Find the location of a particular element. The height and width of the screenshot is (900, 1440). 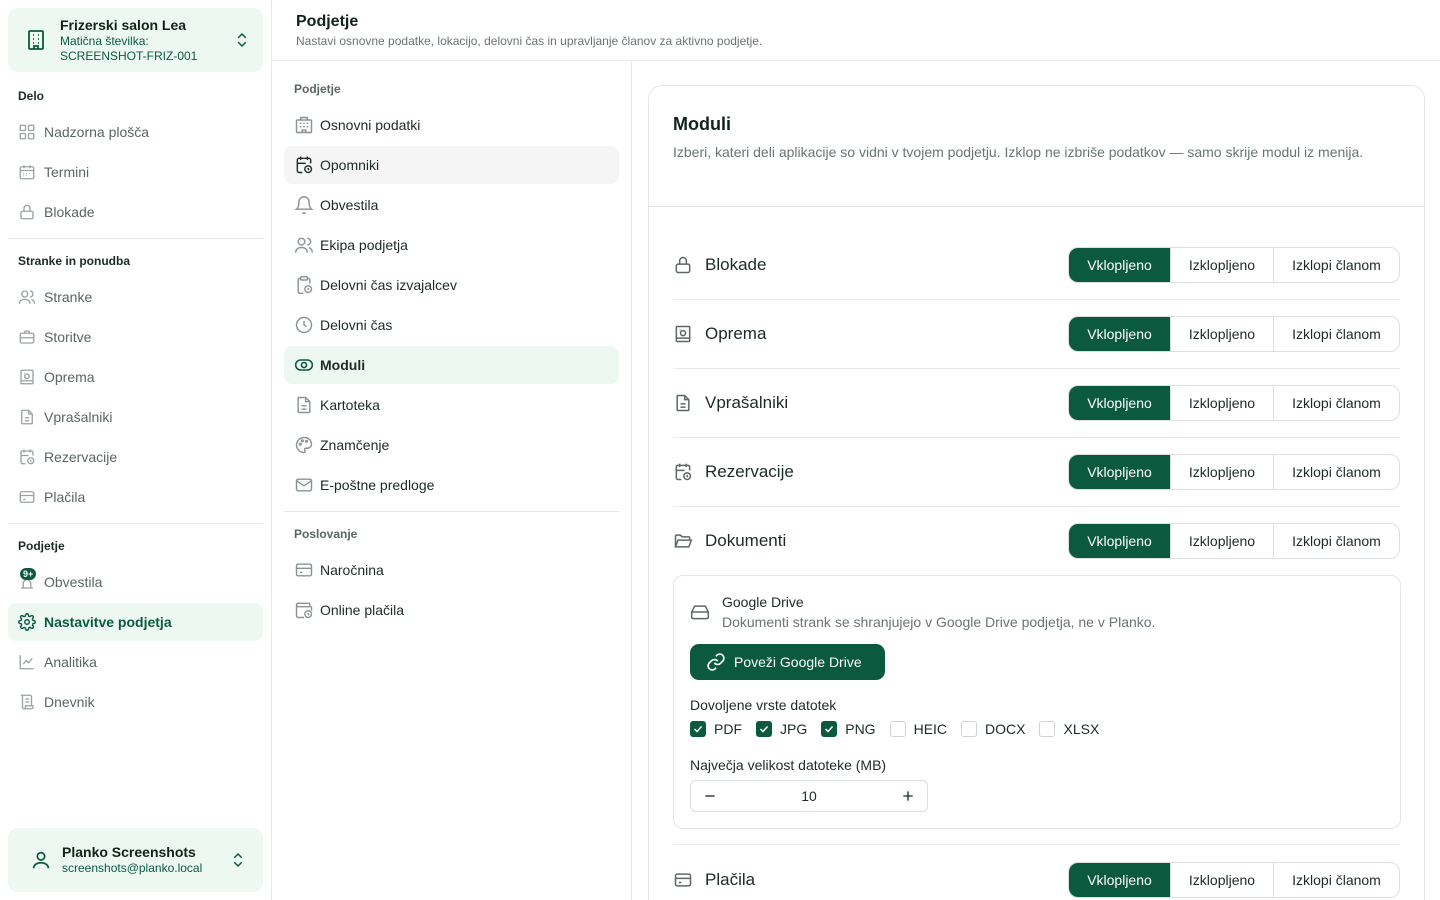

announcement-icon: 9+ is located at coordinates (27, 579).